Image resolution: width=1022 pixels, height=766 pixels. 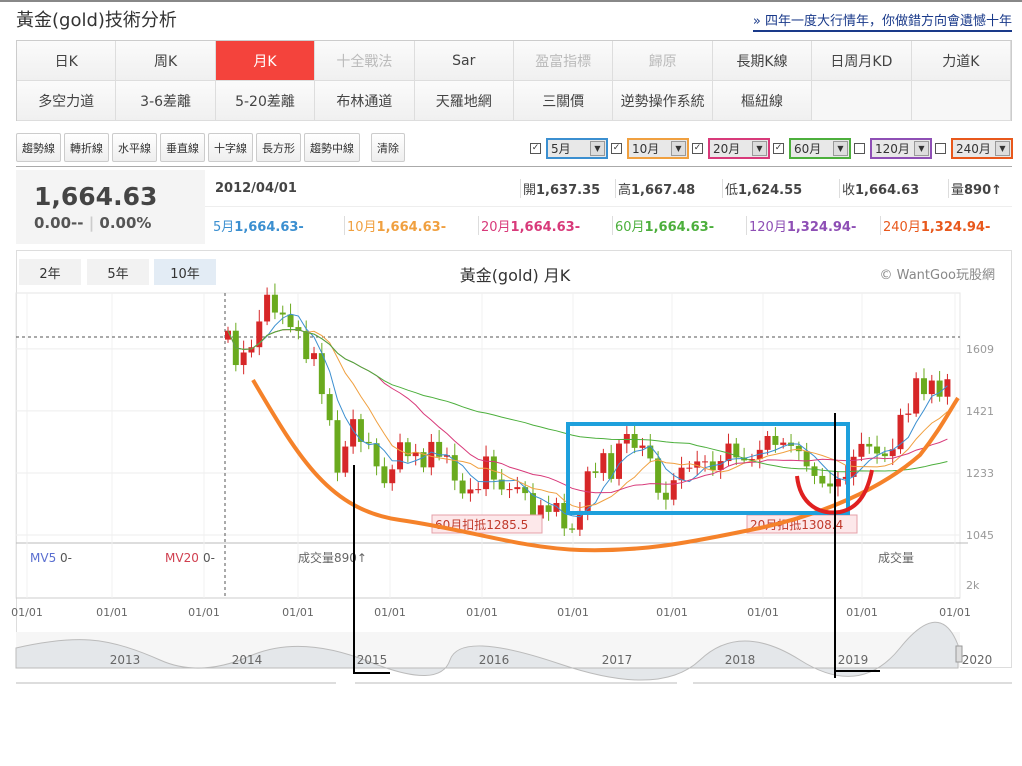 I want to click on navigator-year-label: 2018, so click(x=740, y=660).